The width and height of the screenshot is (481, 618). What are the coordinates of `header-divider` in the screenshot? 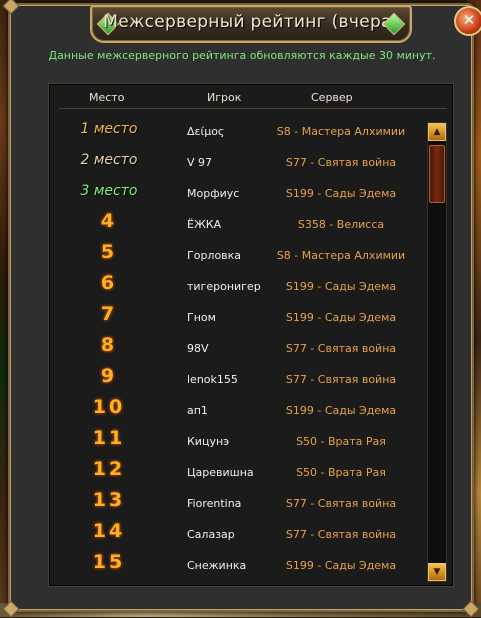 It's located at (253, 108).